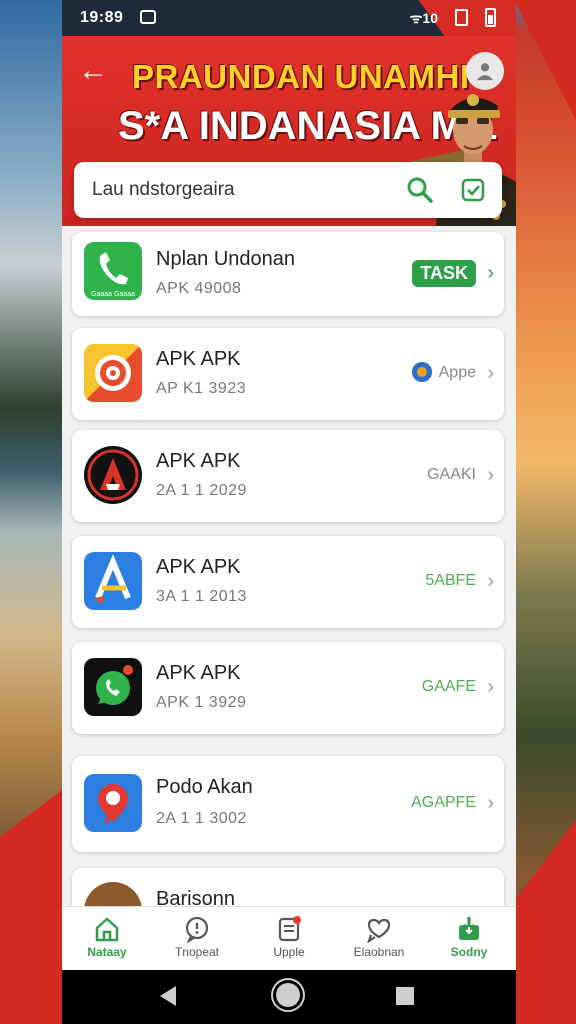 Image resolution: width=576 pixels, height=1024 pixels. Describe the element at coordinates (113, 271) in the screenshot. I see `phone-app-icon: Gaaaa Gaaaa` at that location.